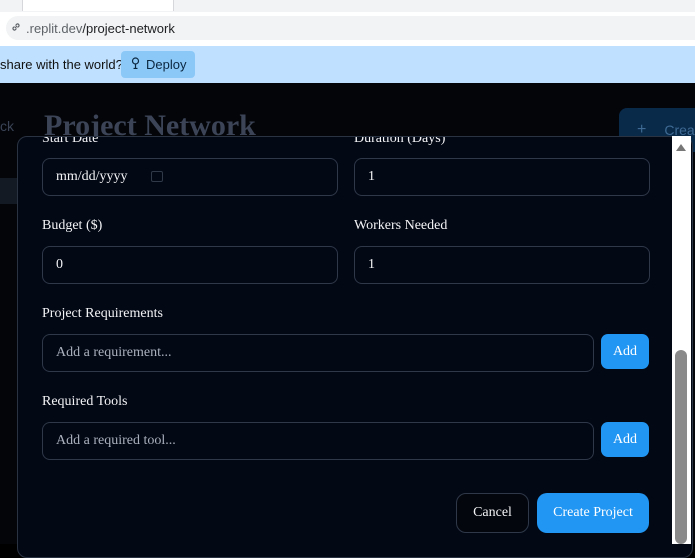 The width and height of the screenshot is (695, 558). I want to click on cancel-button: Cancel, so click(492, 513).